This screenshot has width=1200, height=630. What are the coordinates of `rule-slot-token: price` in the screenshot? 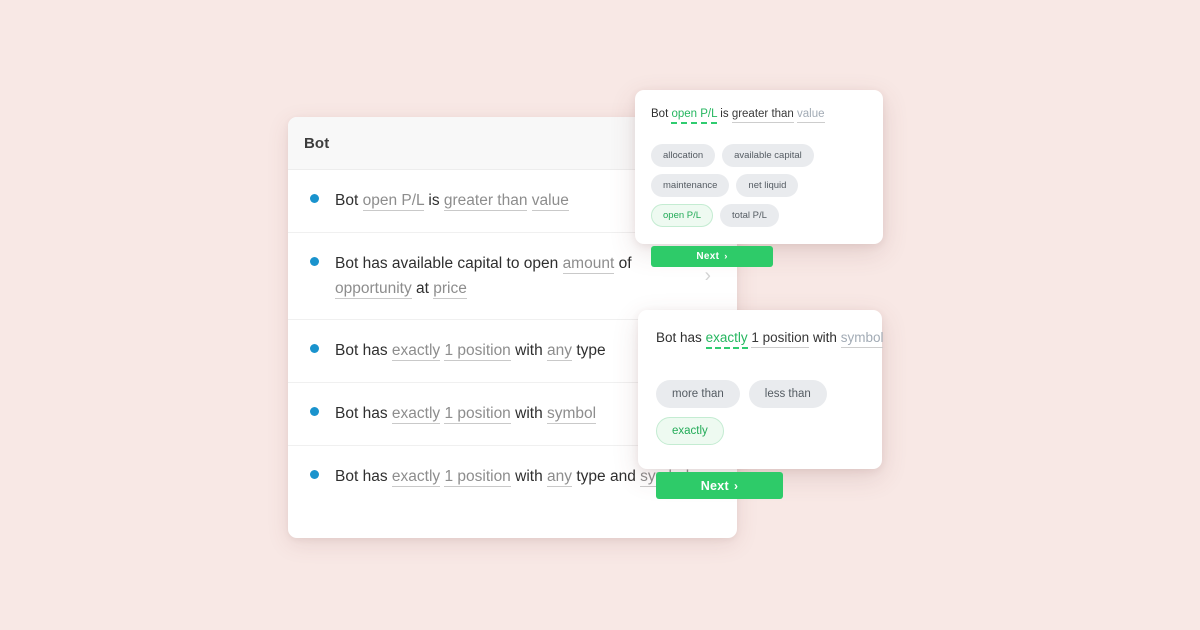 It's located at (450, 289).